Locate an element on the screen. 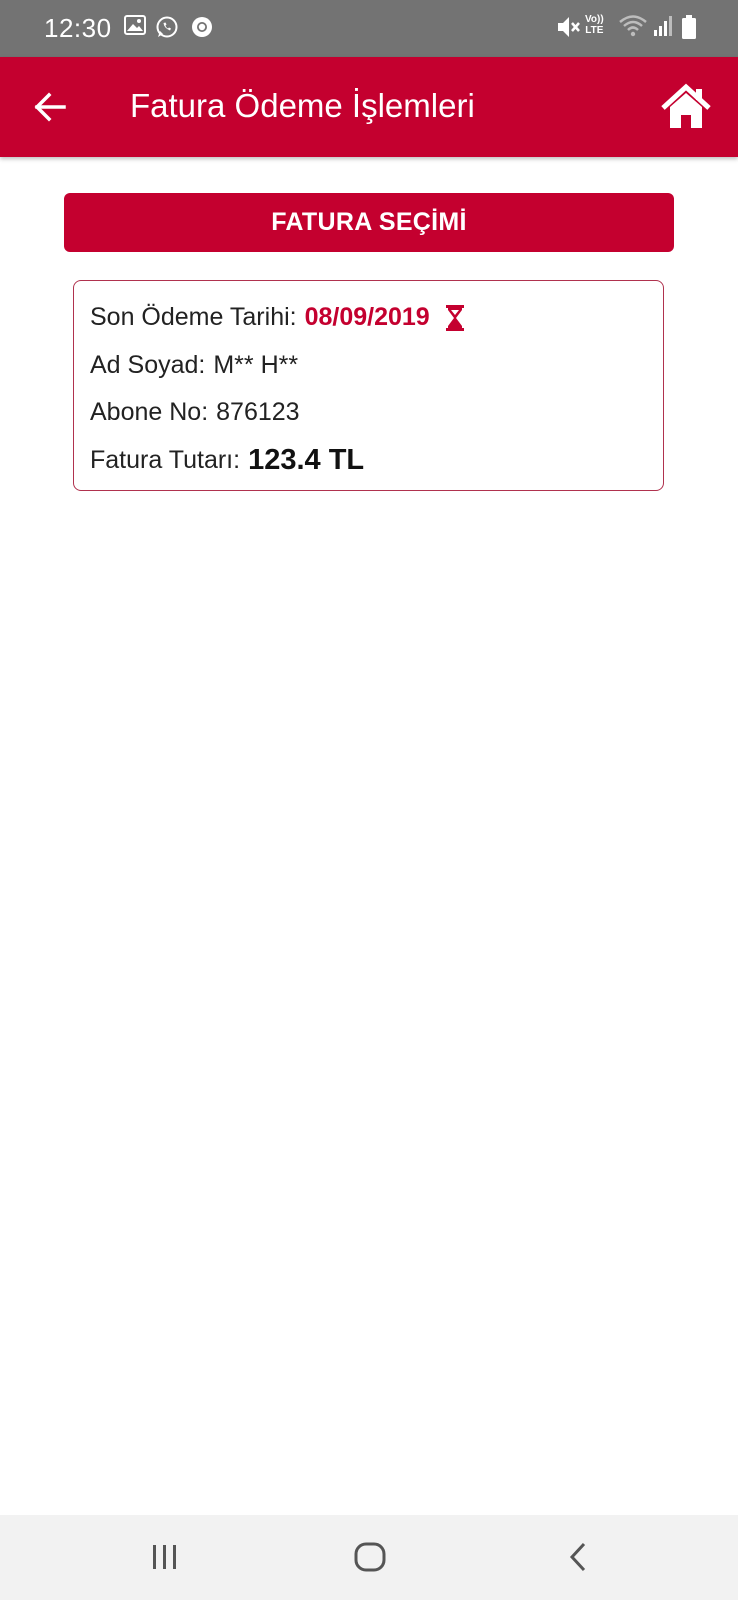 This screenshot has height=1600, width=738. system-nav-bar is located at coordinates (369, 1557).